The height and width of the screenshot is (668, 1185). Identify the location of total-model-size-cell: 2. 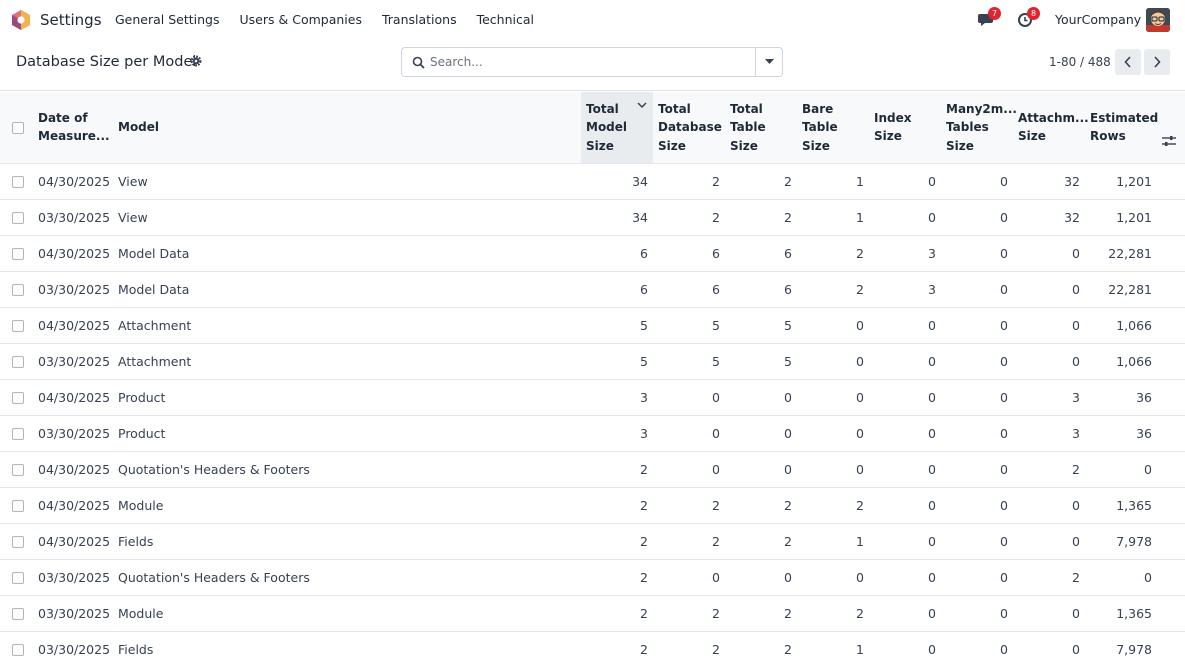
(617, 504).